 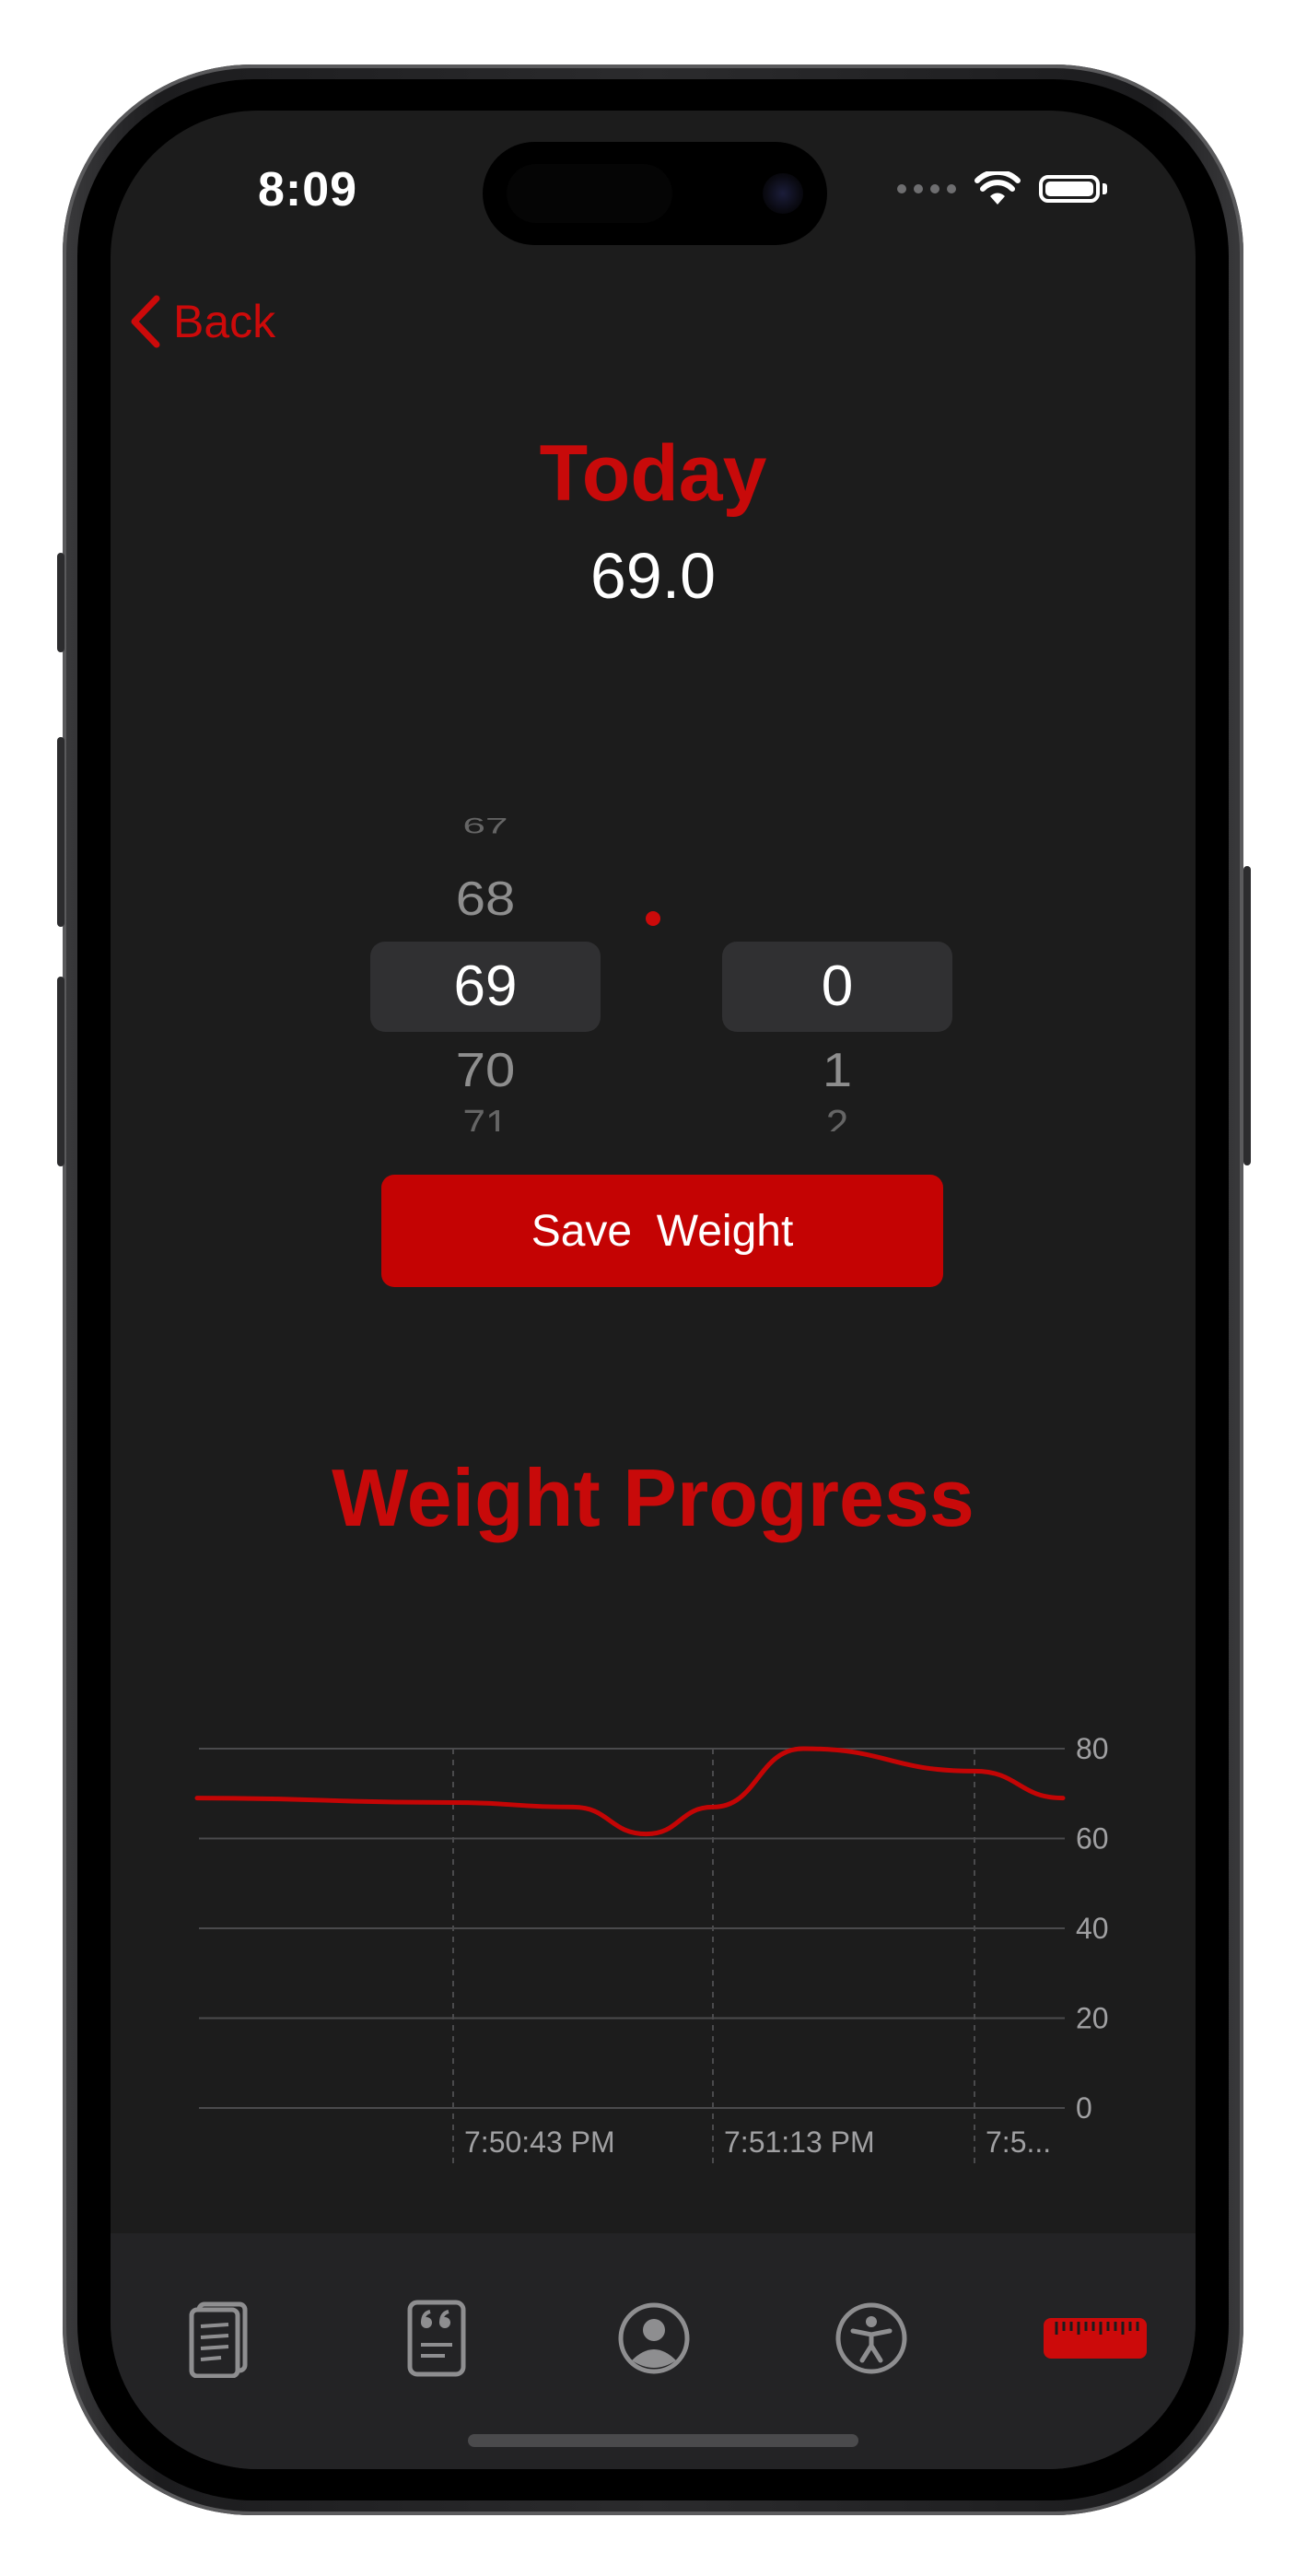 What do you see at coordinates (1092, 1839) in the screenshot?
I see `y-tick-label: 60` at bounding box center [1092, 1839].